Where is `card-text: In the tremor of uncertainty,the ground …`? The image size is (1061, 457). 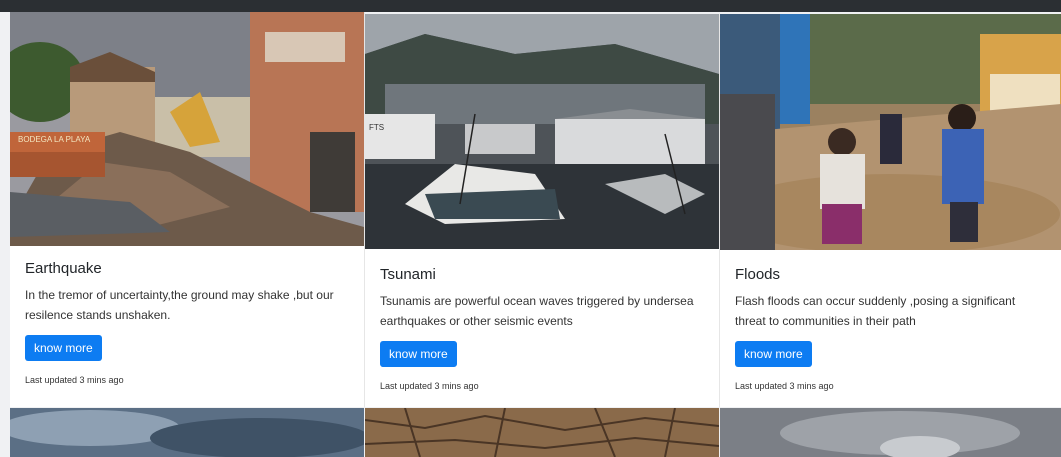
card-text: In the tremor of uncertainty,the ground … is located at coordinates (179, 305).